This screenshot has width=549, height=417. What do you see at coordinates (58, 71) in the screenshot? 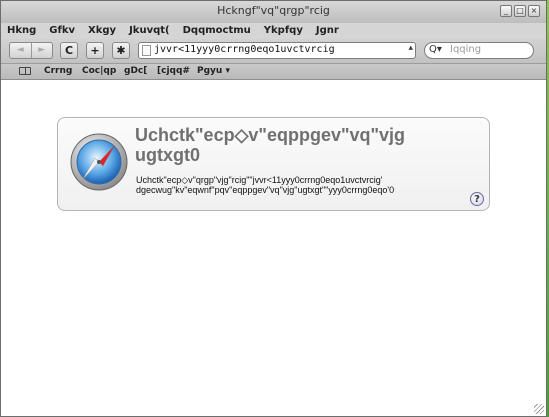
I see `bookmark-item: Crrng` at bounding box center [58, 71].